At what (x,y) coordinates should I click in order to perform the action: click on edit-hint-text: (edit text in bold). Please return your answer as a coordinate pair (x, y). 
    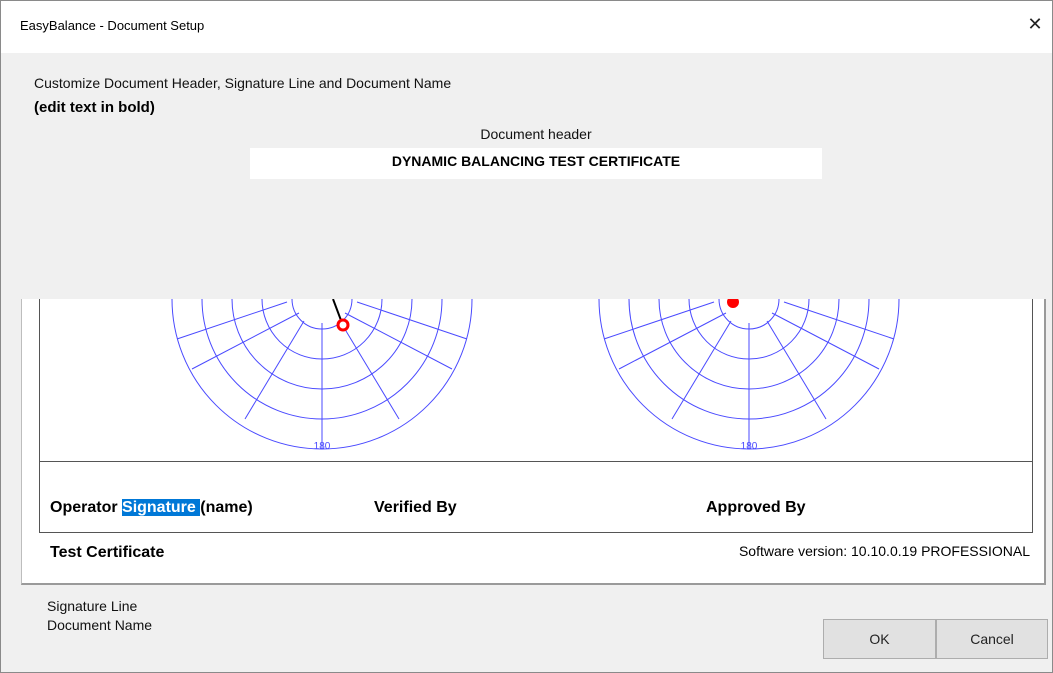
    Looking at the image, I should click on (94, 107).